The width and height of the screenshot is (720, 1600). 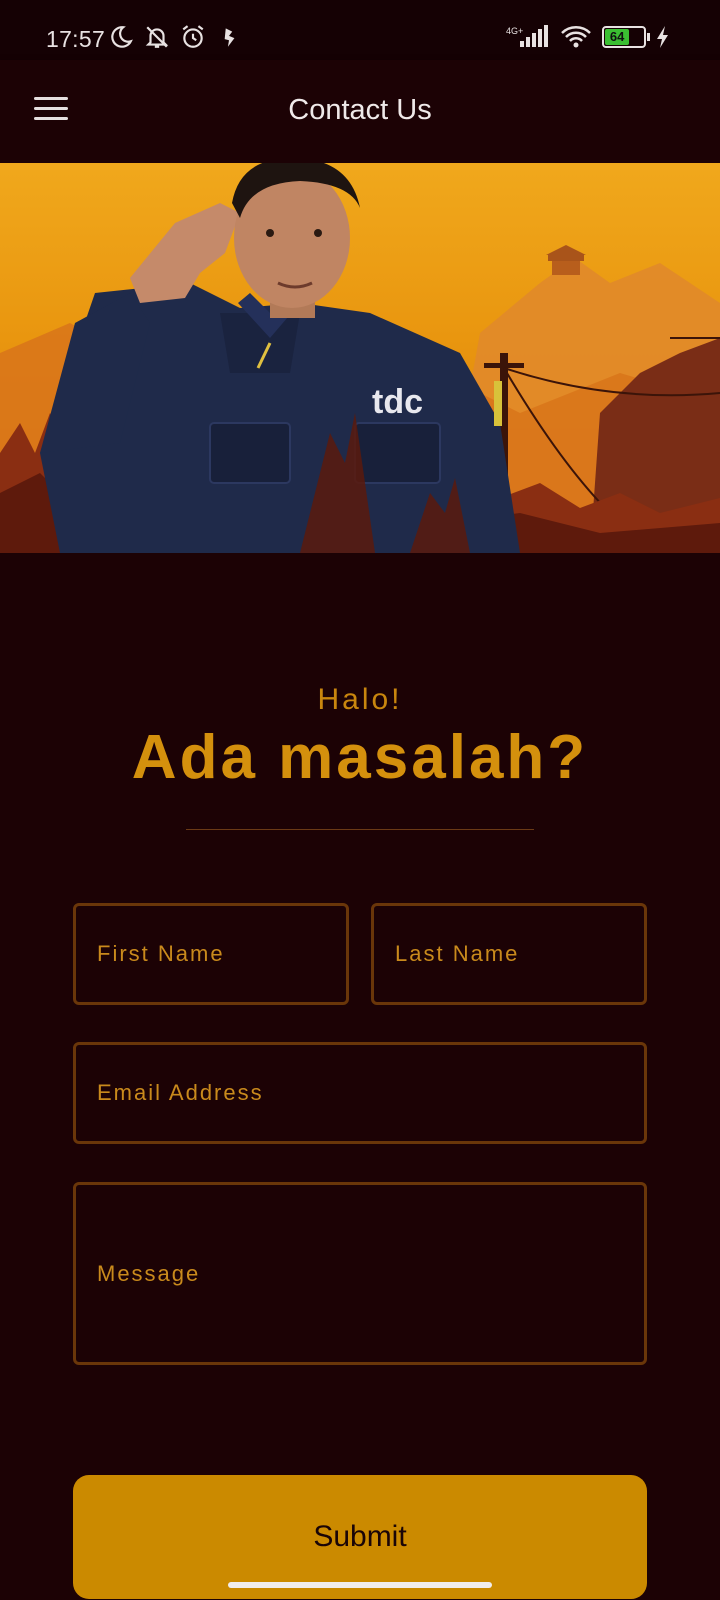 What do you see at coordinates (175, 37) in the screenshot?
I see `status-left-icons` at bounding box center [175, 37].